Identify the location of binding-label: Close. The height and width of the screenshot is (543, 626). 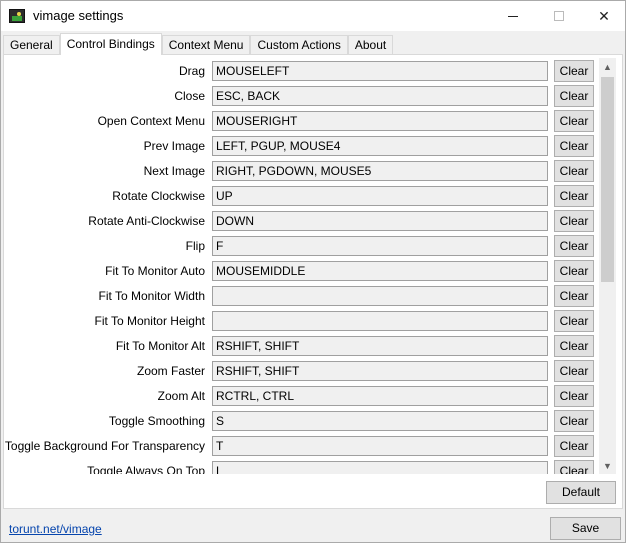
(189, 96).